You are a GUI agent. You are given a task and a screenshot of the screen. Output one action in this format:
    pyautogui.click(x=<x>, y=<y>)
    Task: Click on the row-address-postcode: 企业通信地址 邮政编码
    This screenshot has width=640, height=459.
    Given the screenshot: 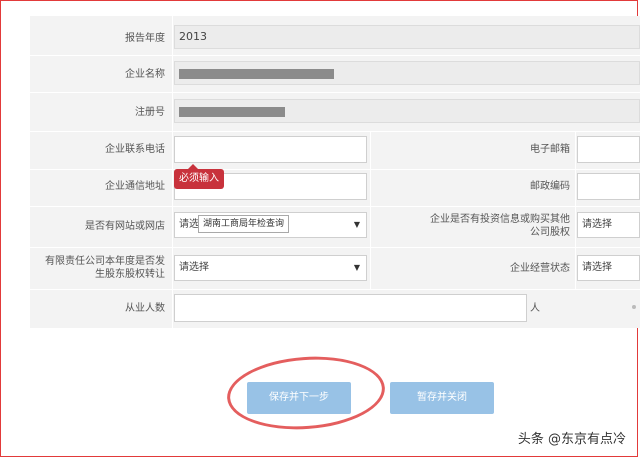 What is the action you would take?
    pyautogui.click(x=335, y=188)
    